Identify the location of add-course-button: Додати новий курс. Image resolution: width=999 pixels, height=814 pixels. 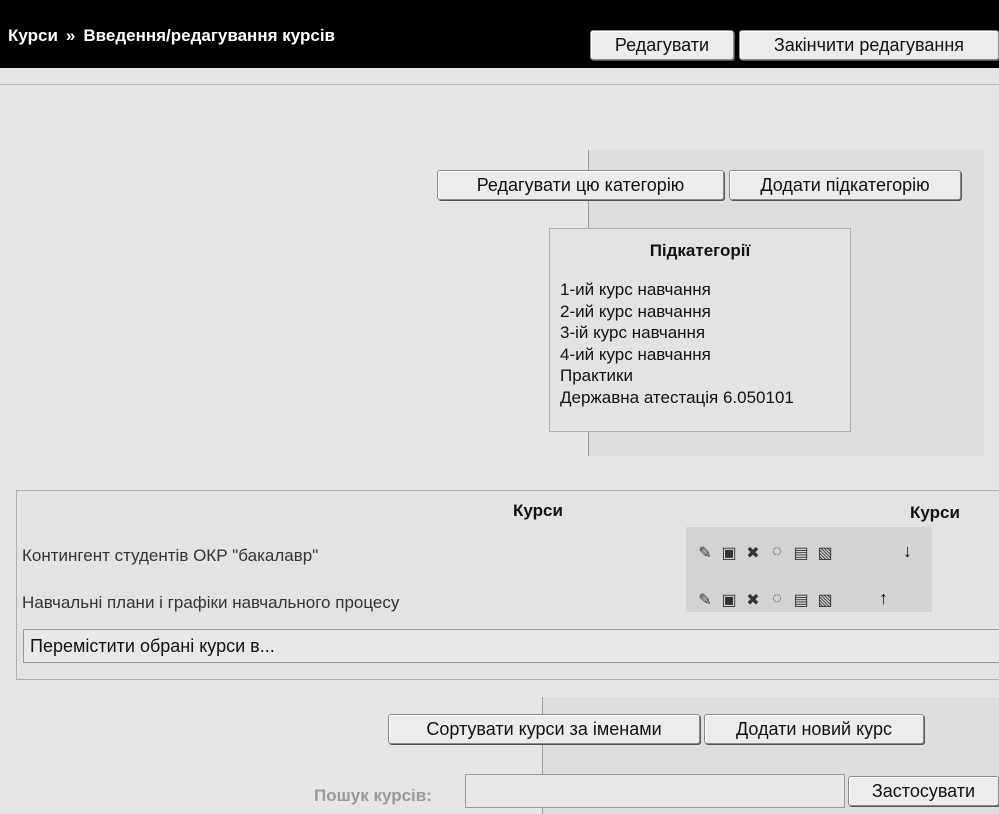
(814, 729).